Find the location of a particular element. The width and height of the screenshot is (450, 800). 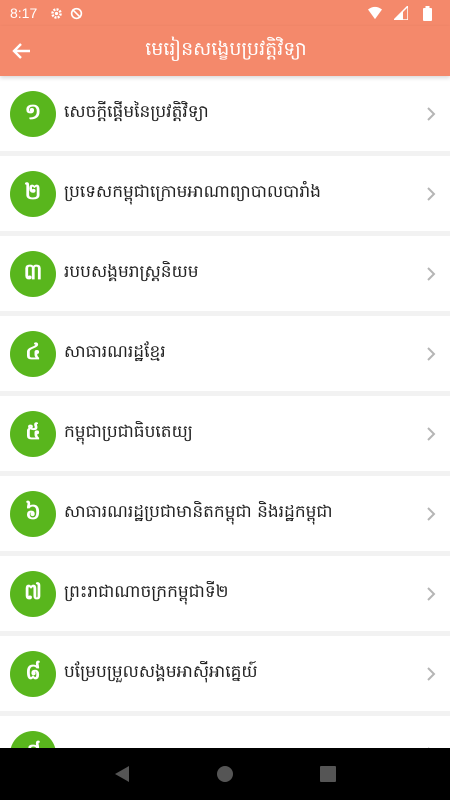

list-item: ២ ប្រទេសកម្ពុជាក្រោមអាណាព្យាបាលបារាំង is located at coordinates (225, 193).